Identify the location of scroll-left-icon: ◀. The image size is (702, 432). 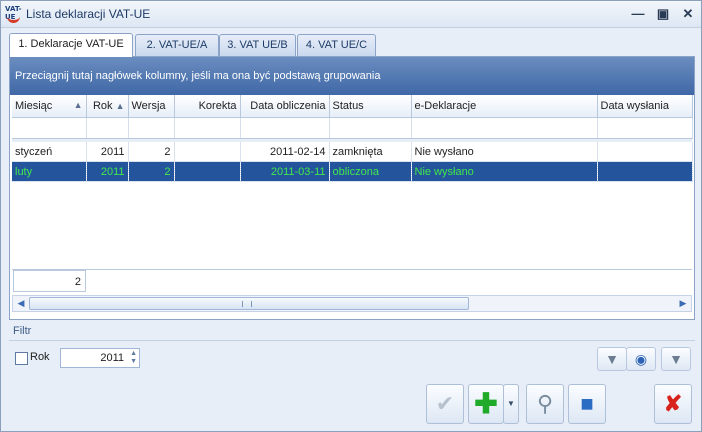
(21, 303).